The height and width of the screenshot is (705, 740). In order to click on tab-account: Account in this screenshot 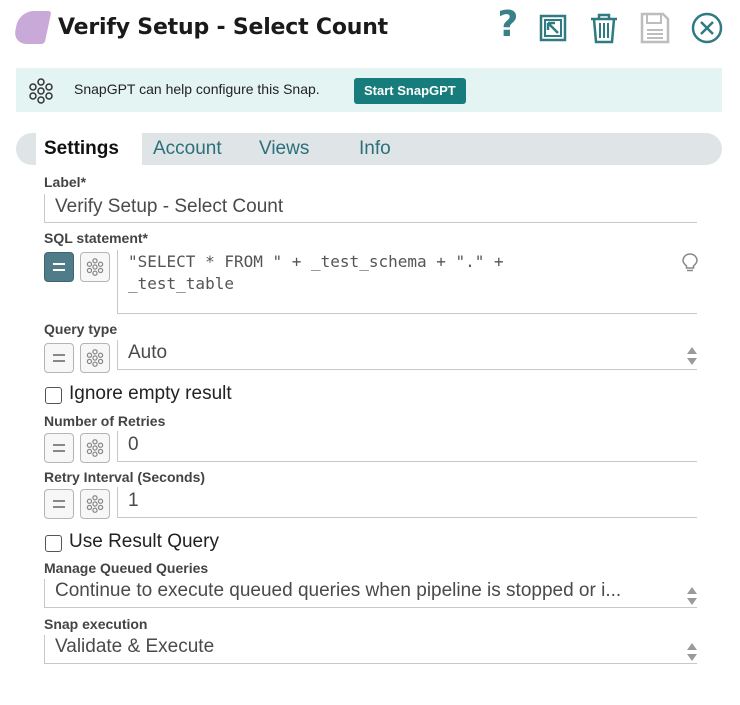, I will do `click(187, 149)`.